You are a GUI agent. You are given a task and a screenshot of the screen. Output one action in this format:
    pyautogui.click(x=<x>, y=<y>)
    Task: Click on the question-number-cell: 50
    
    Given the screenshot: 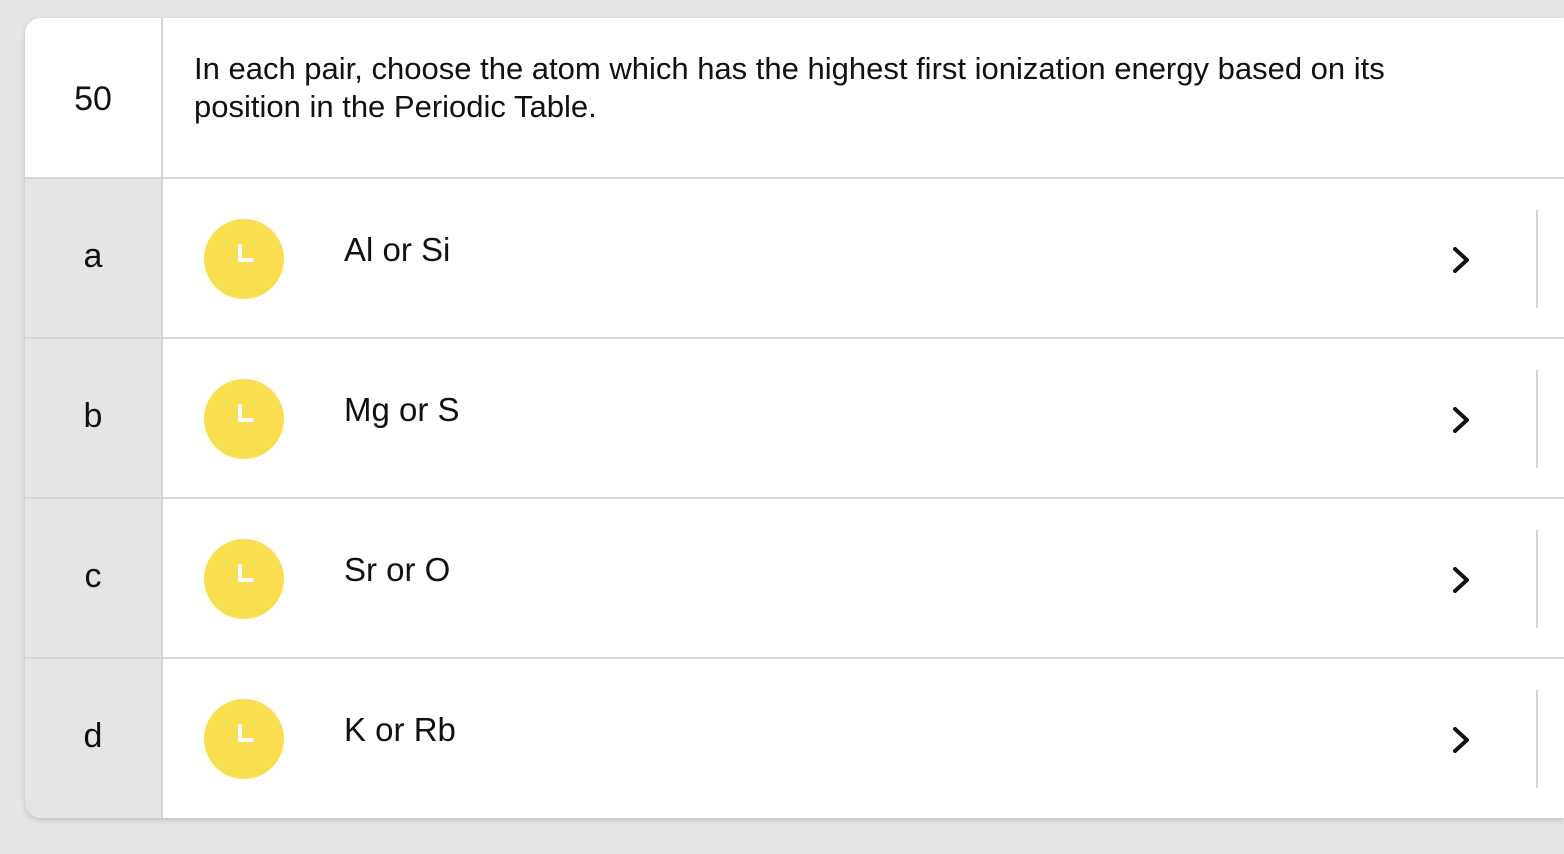 What is the action you would take?
    pyautogui.click(x=94, y=97)
    